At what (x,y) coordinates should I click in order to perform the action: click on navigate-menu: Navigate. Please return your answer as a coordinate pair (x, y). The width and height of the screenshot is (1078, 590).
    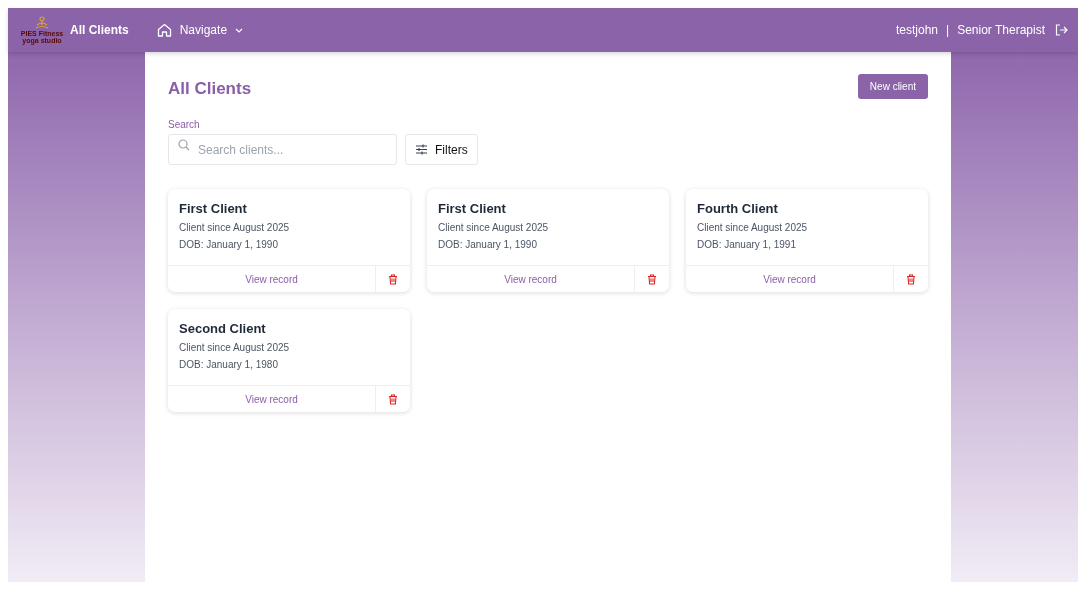
    Looking at the image, I should click on (200, 30).